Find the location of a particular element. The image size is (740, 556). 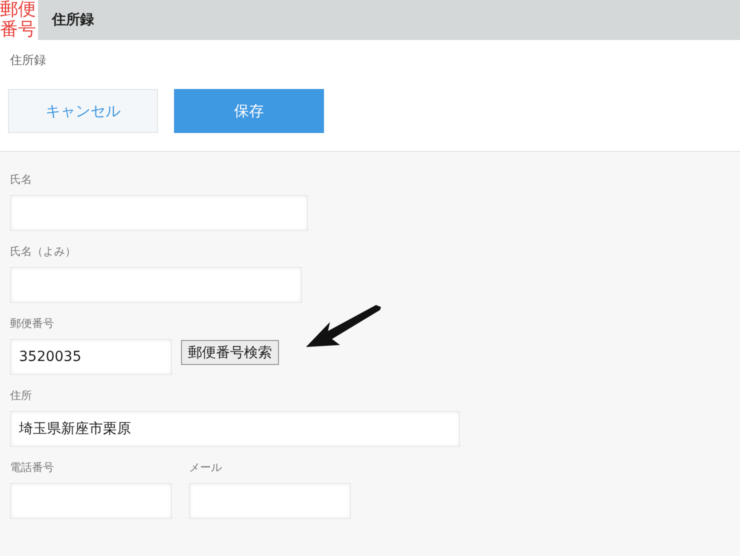

breadcrumb: 住所録 is located at coordinates (371, 60).